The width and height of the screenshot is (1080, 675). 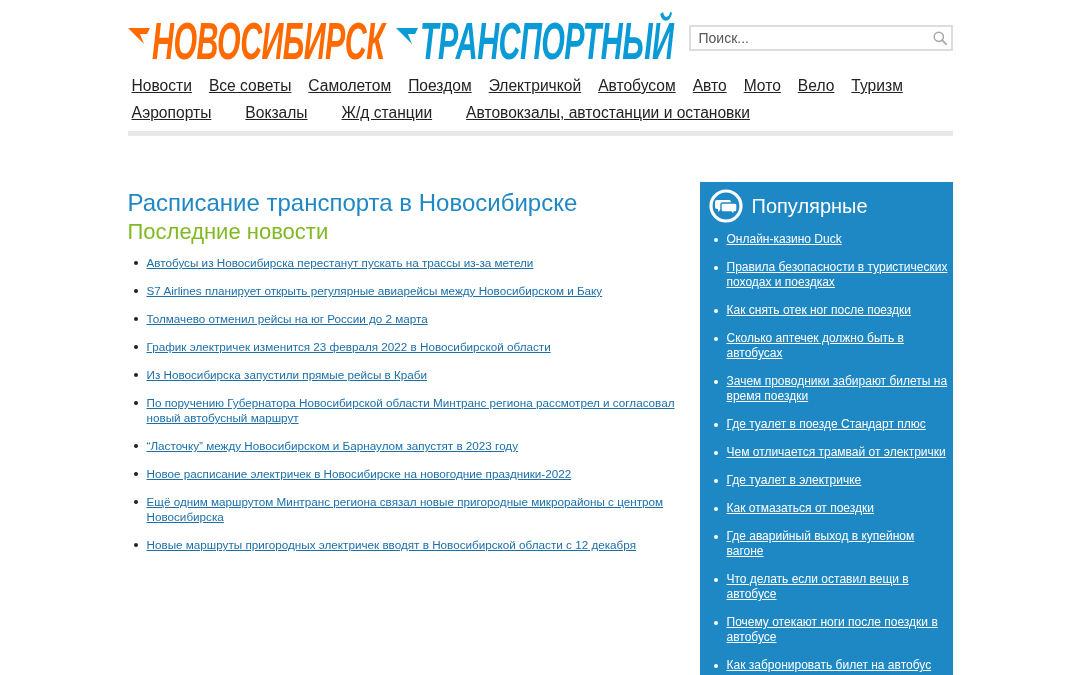 What do you see at coordinates (276, 112) in the screenshot?
I see `nav-link: Вокзалы` at bounding box center [276, 112].